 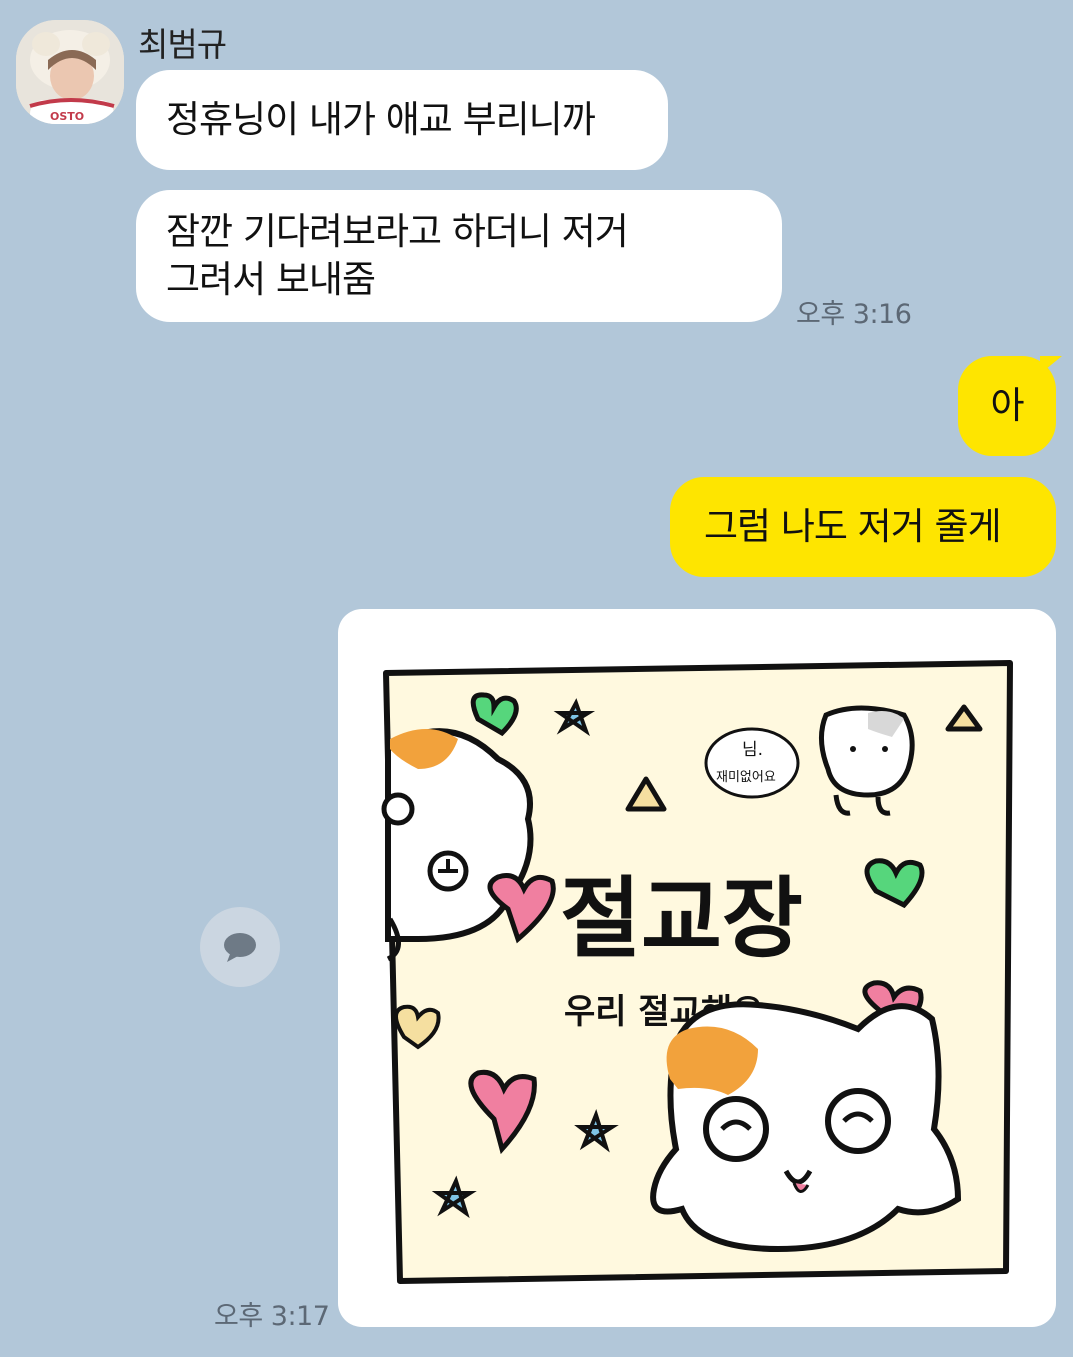 I want to click on message-bubble-outgoing: 그럼 나도 저거 줄게, so click(x=863, y=527).